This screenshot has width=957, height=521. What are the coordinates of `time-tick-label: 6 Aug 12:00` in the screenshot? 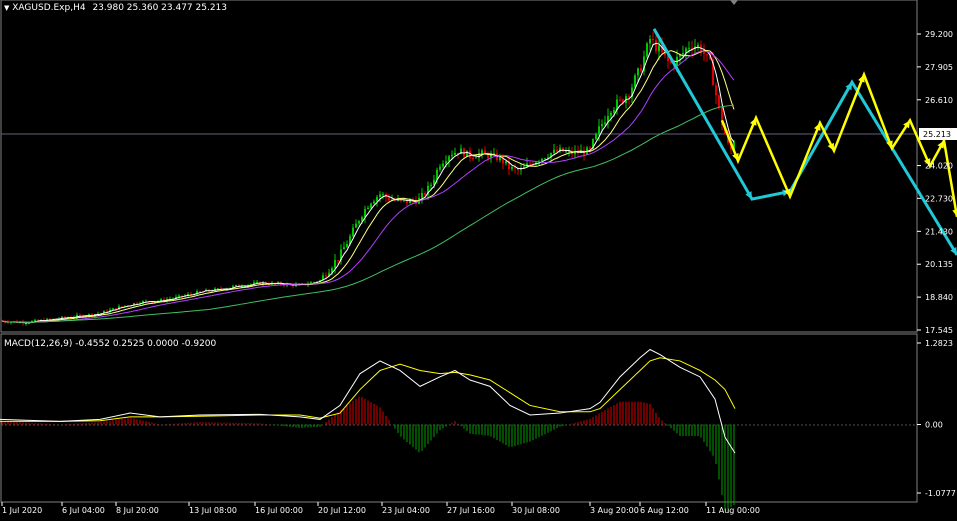 It's located at (664, 510).